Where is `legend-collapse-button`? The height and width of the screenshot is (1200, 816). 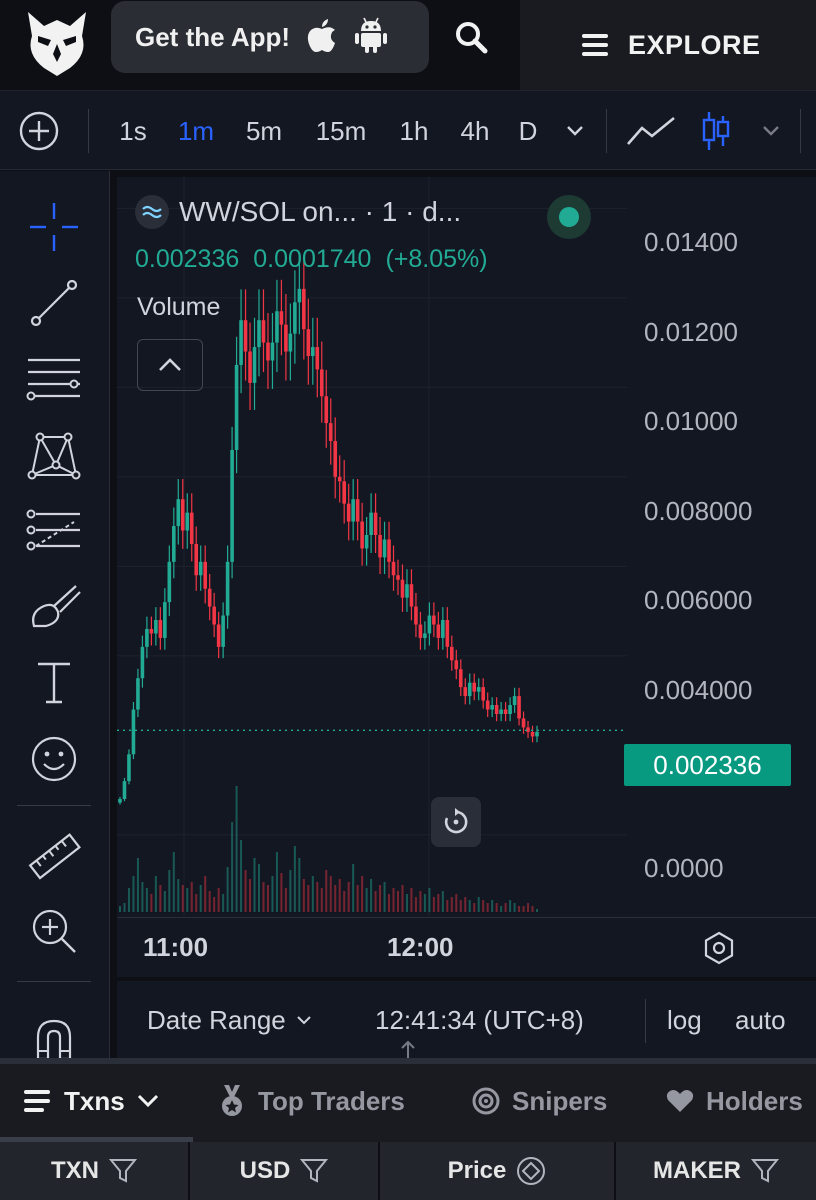
legend-collapse-button is located at coordinates (170, 365).